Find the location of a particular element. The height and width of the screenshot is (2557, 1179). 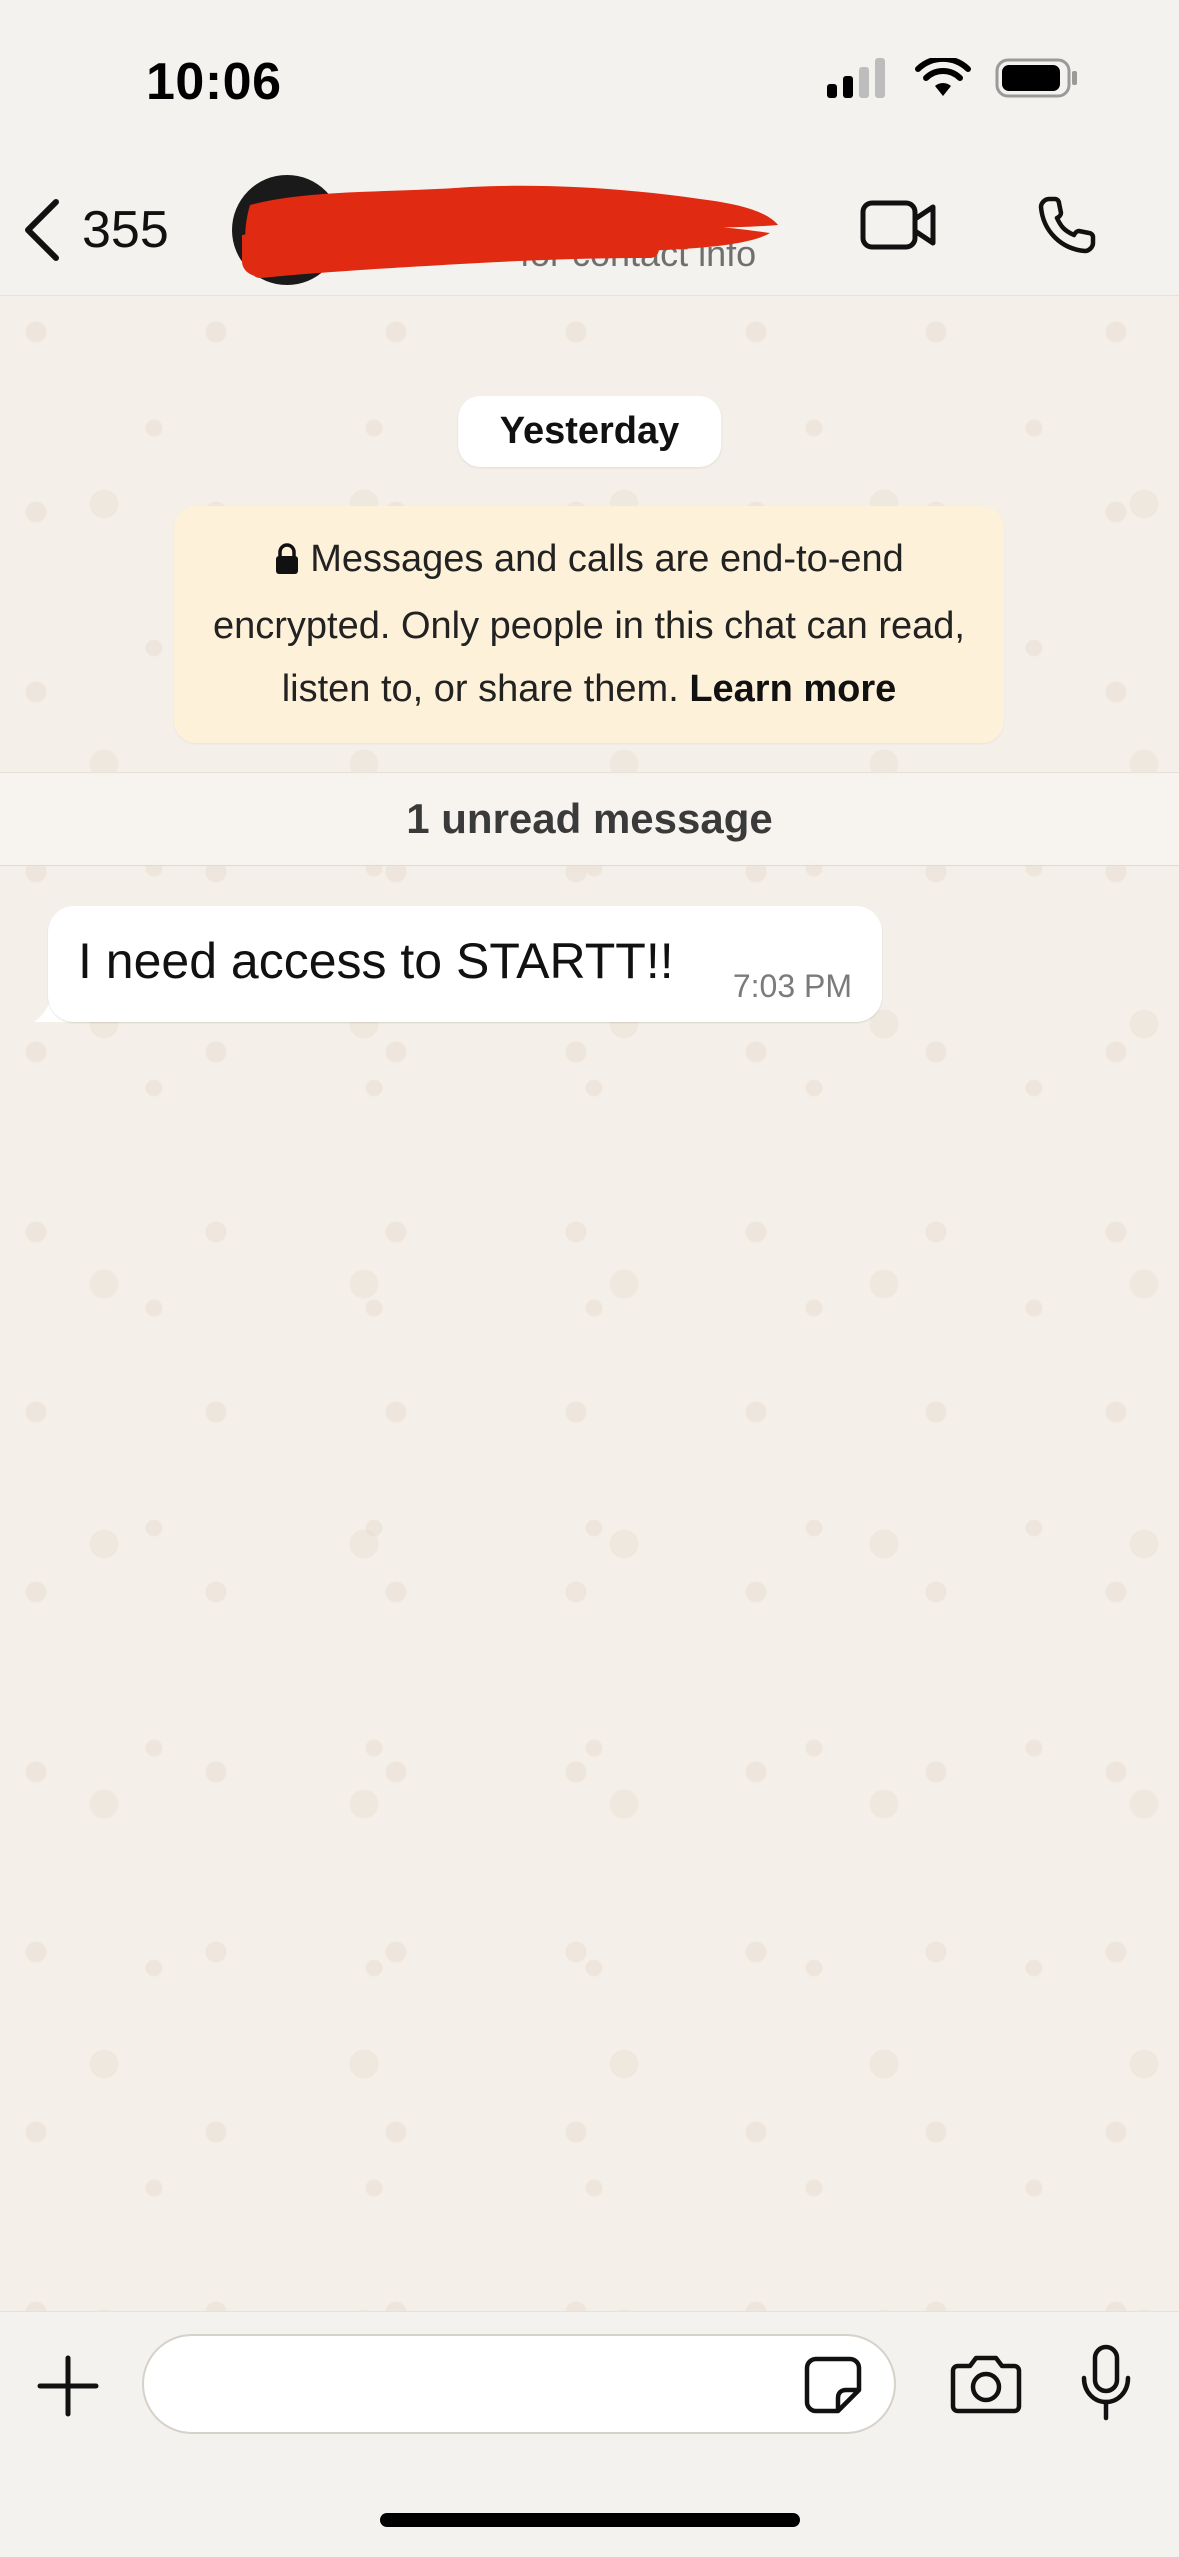

message-bubble: I need access to STARTT!! 7:03 PM is located at coordinates (465, 964).